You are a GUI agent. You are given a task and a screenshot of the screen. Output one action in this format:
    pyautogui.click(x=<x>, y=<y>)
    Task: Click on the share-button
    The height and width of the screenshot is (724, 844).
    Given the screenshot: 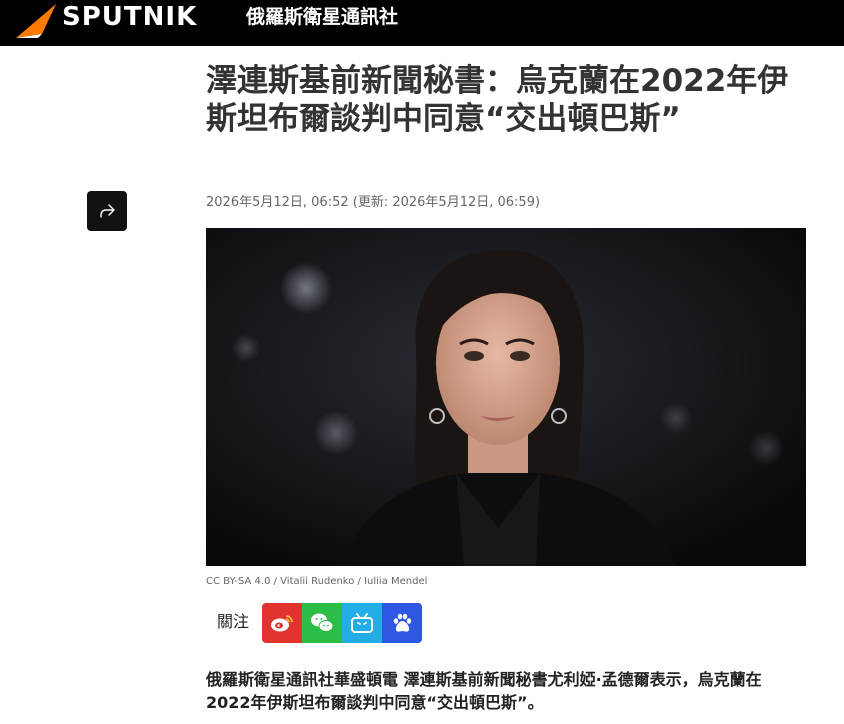 What is the action you would take?
    pyautogui.click(x=107, y=211)
    